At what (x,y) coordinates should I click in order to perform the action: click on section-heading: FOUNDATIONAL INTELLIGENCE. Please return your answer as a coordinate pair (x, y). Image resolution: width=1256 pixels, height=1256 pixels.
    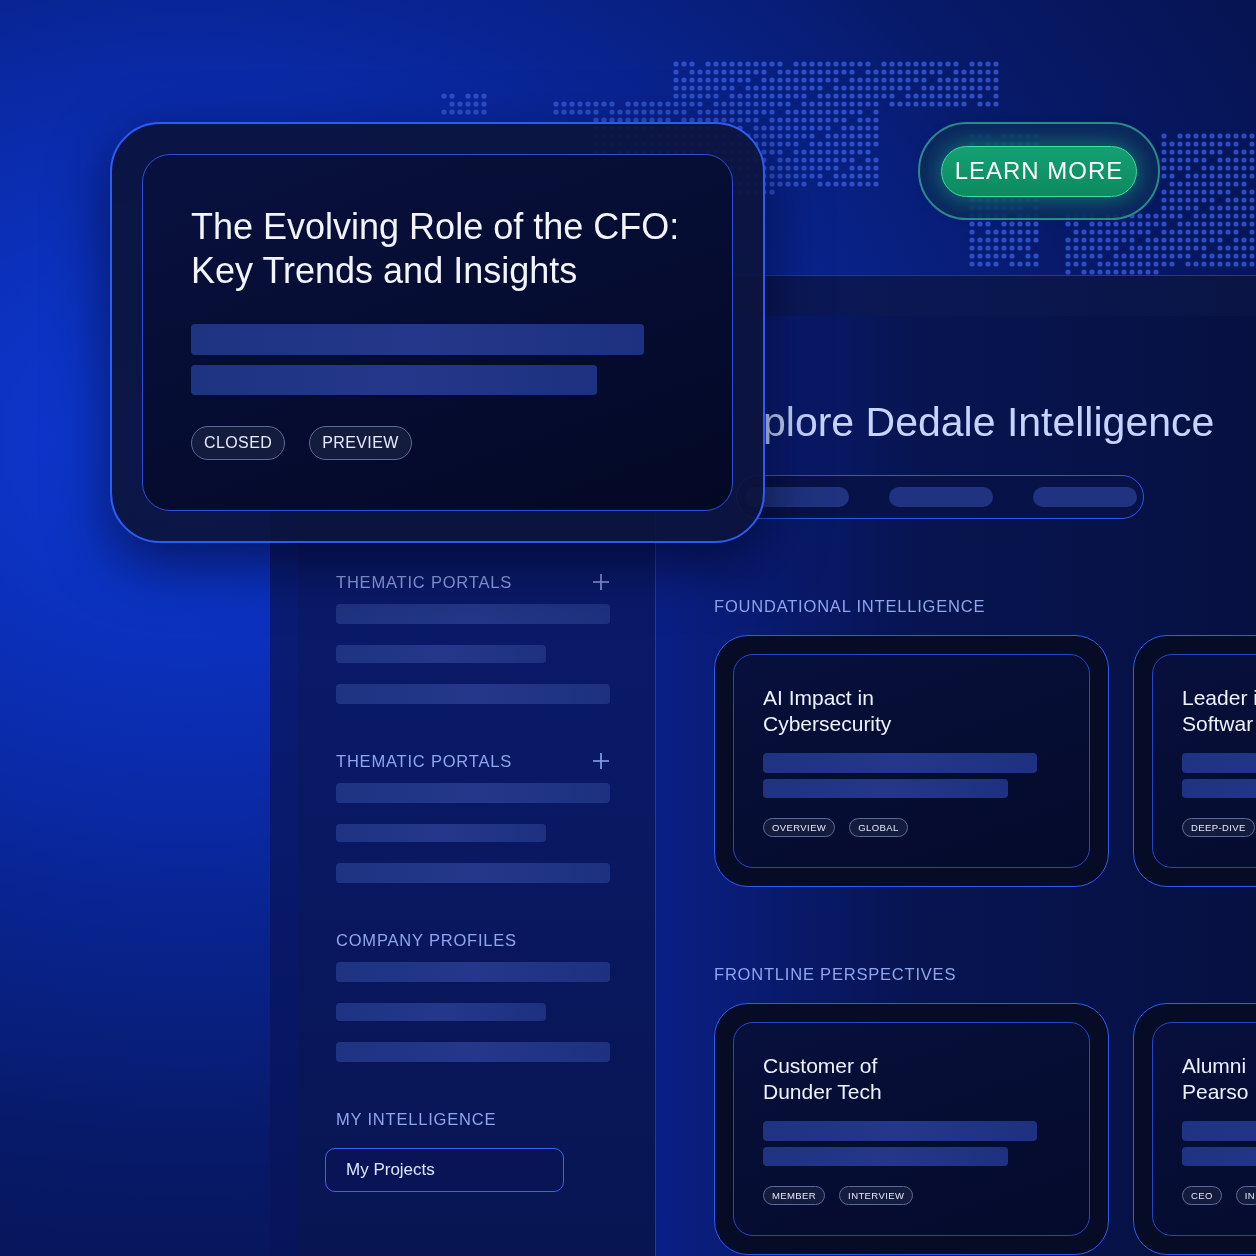
    Looking at the image, I should click on (850, 606).